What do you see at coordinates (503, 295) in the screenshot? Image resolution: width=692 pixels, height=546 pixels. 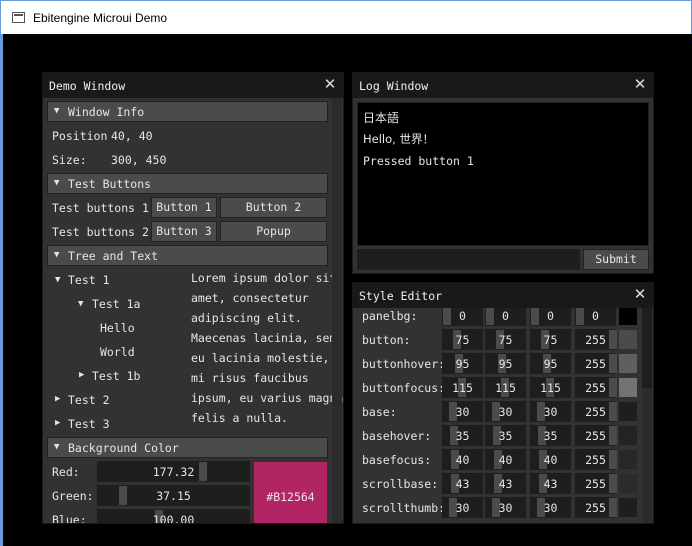 I see `style-editor-titlebar: Style Editor ✕` at bounding box center [503, 295].